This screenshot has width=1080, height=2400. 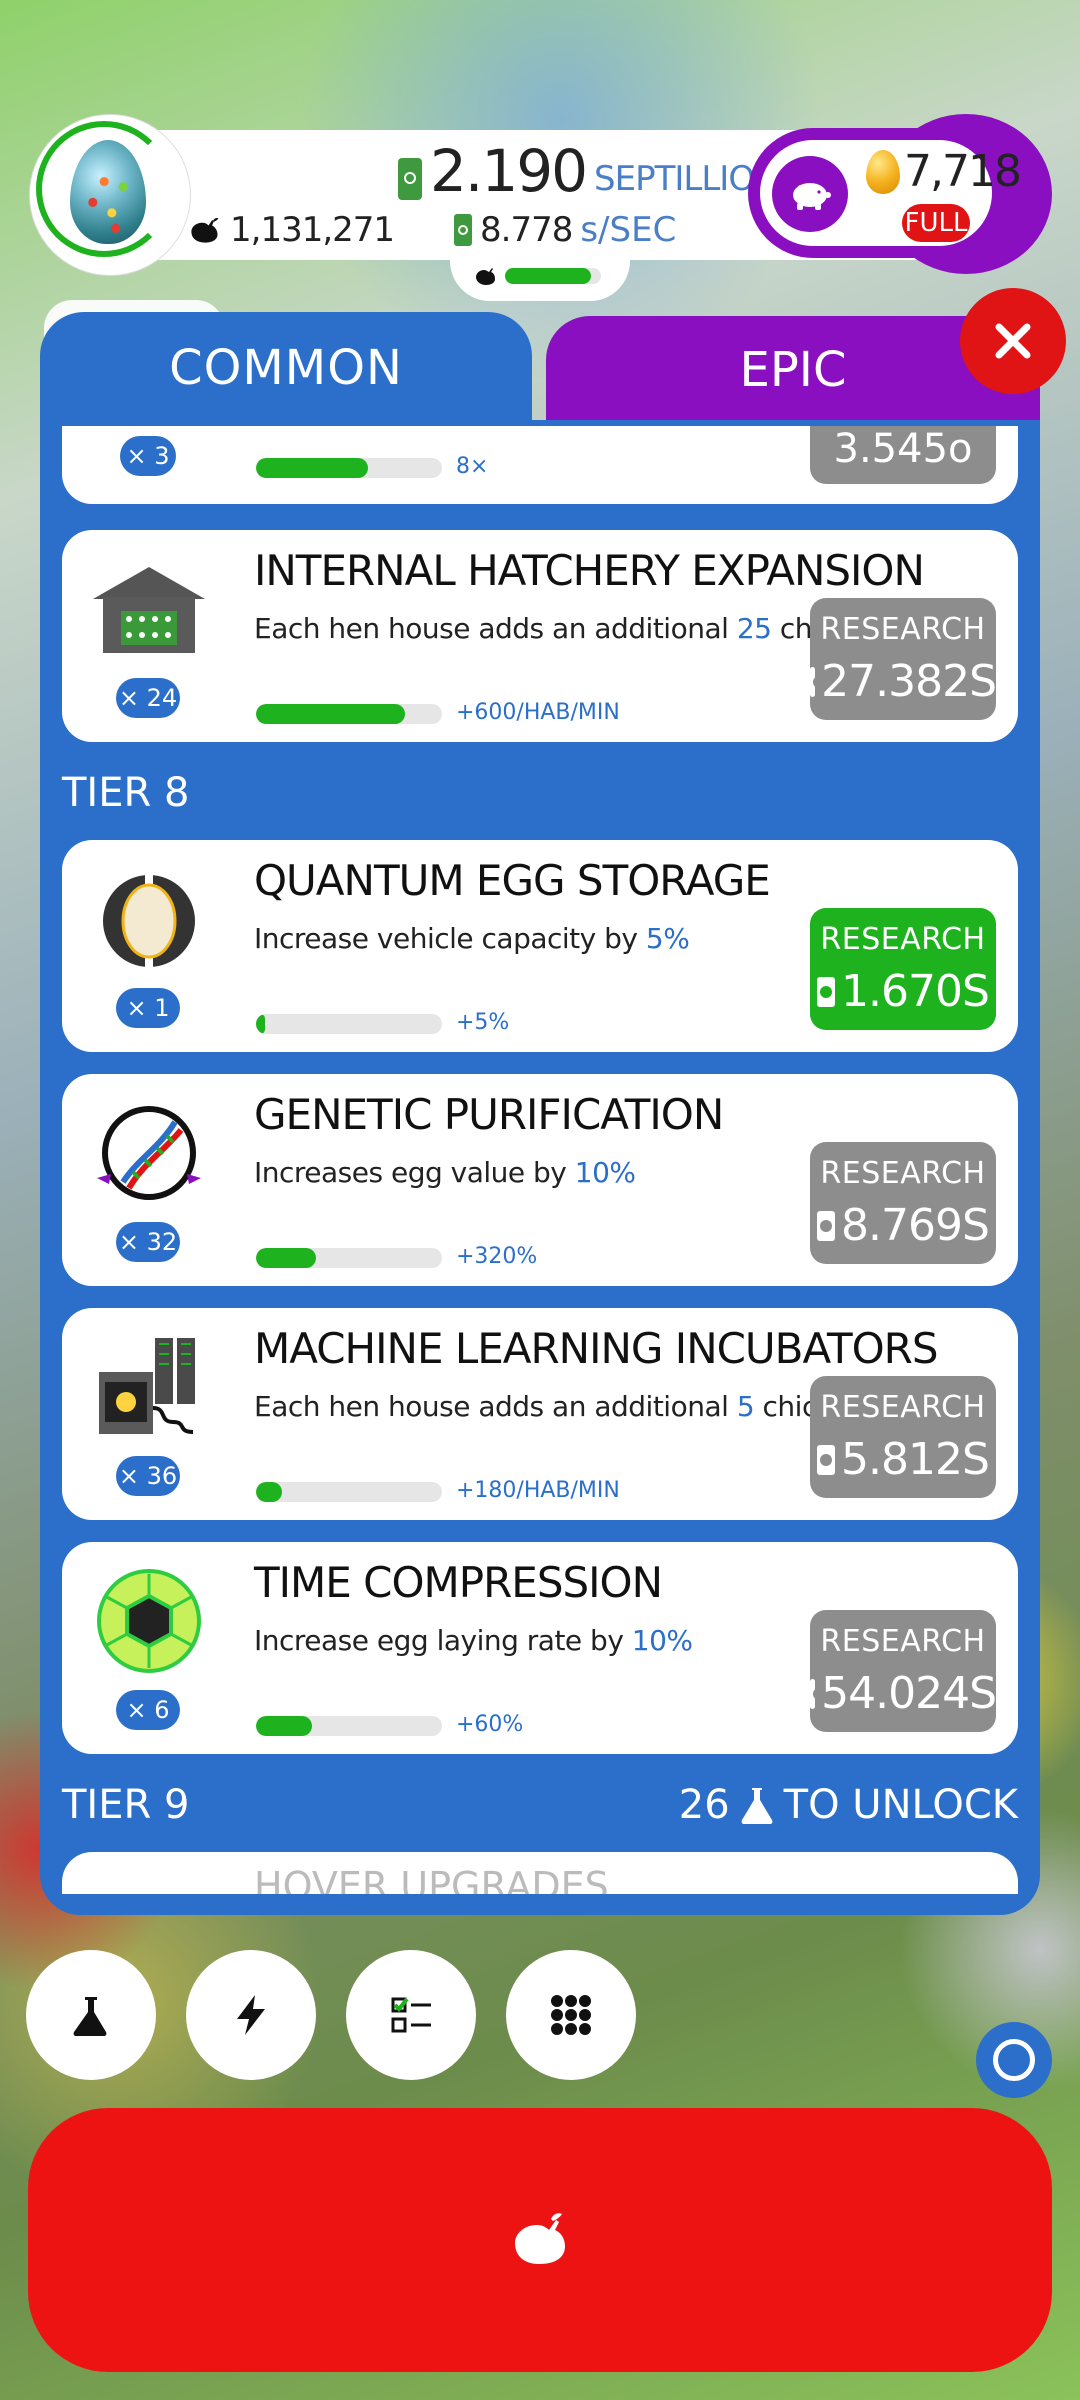 What do you see at coordinates (473, 1640) in the screenshot?
I see `research-description: Increase egg laying rate by 10%` at bounding box center [473, 1640].